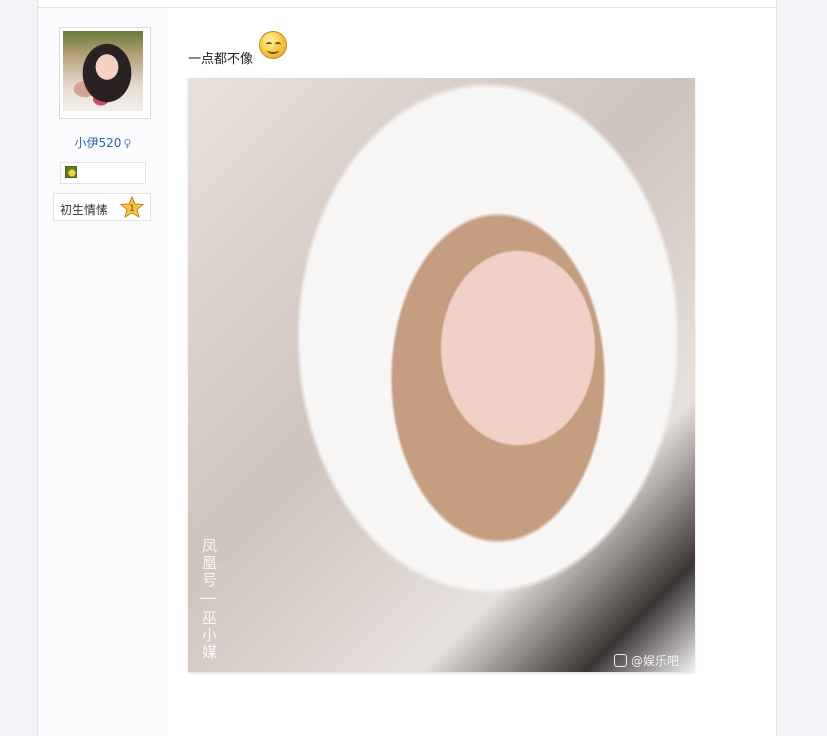  I want to click on author-username: 小伊520, so click(98, 143).